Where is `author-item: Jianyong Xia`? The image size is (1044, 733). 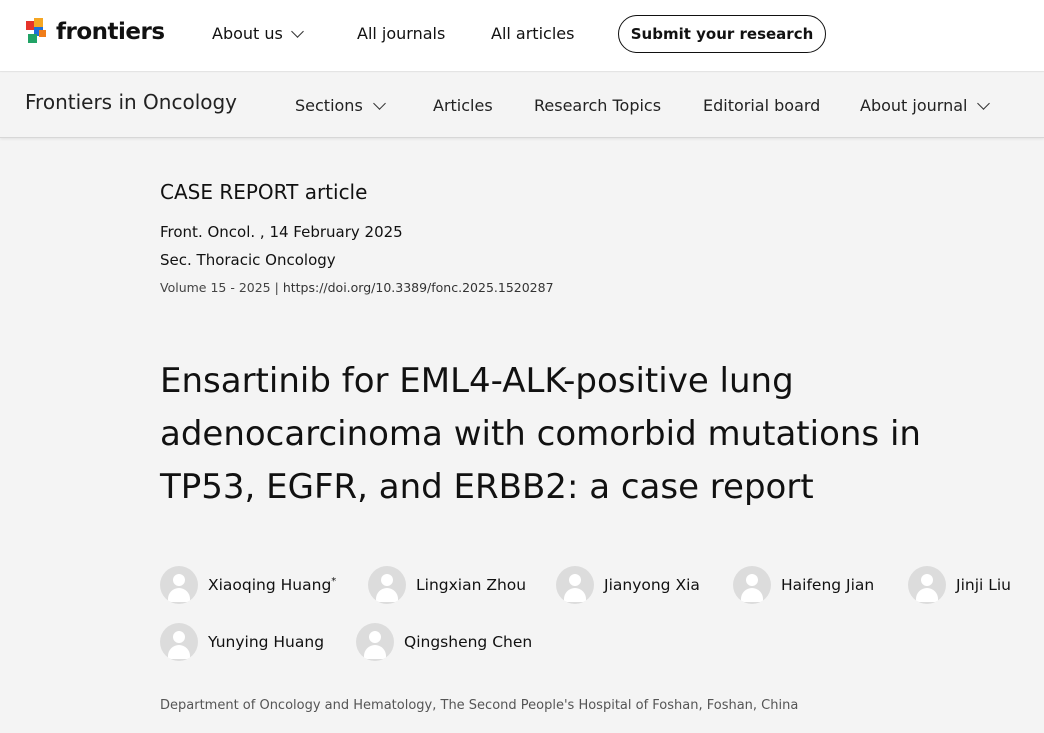 author-item: Jianyong Xia is located at coordinates (628, 585).